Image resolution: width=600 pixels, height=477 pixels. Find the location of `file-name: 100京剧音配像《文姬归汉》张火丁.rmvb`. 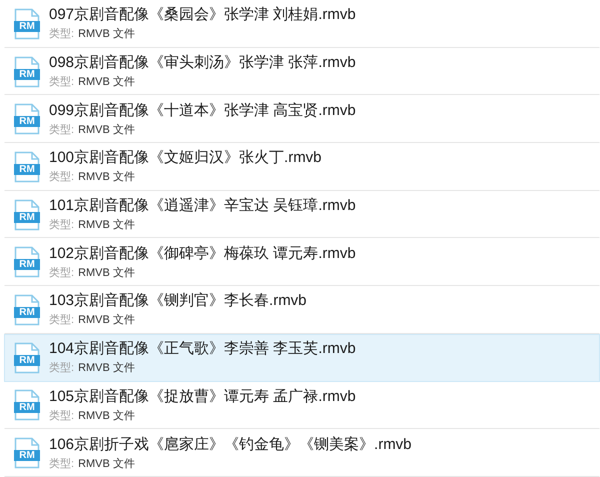

file-name: 100京剧音配像《文姬归汉》张火丁.rmvb is located at coordinates (185, 158).